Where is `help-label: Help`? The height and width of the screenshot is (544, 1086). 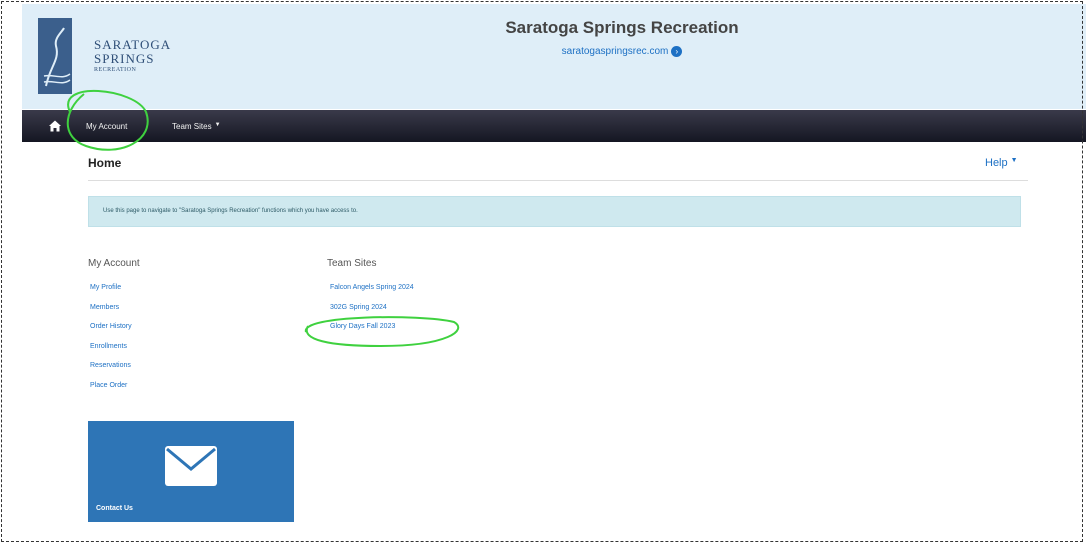 help-label: Help is located at coordinates (996, 163).